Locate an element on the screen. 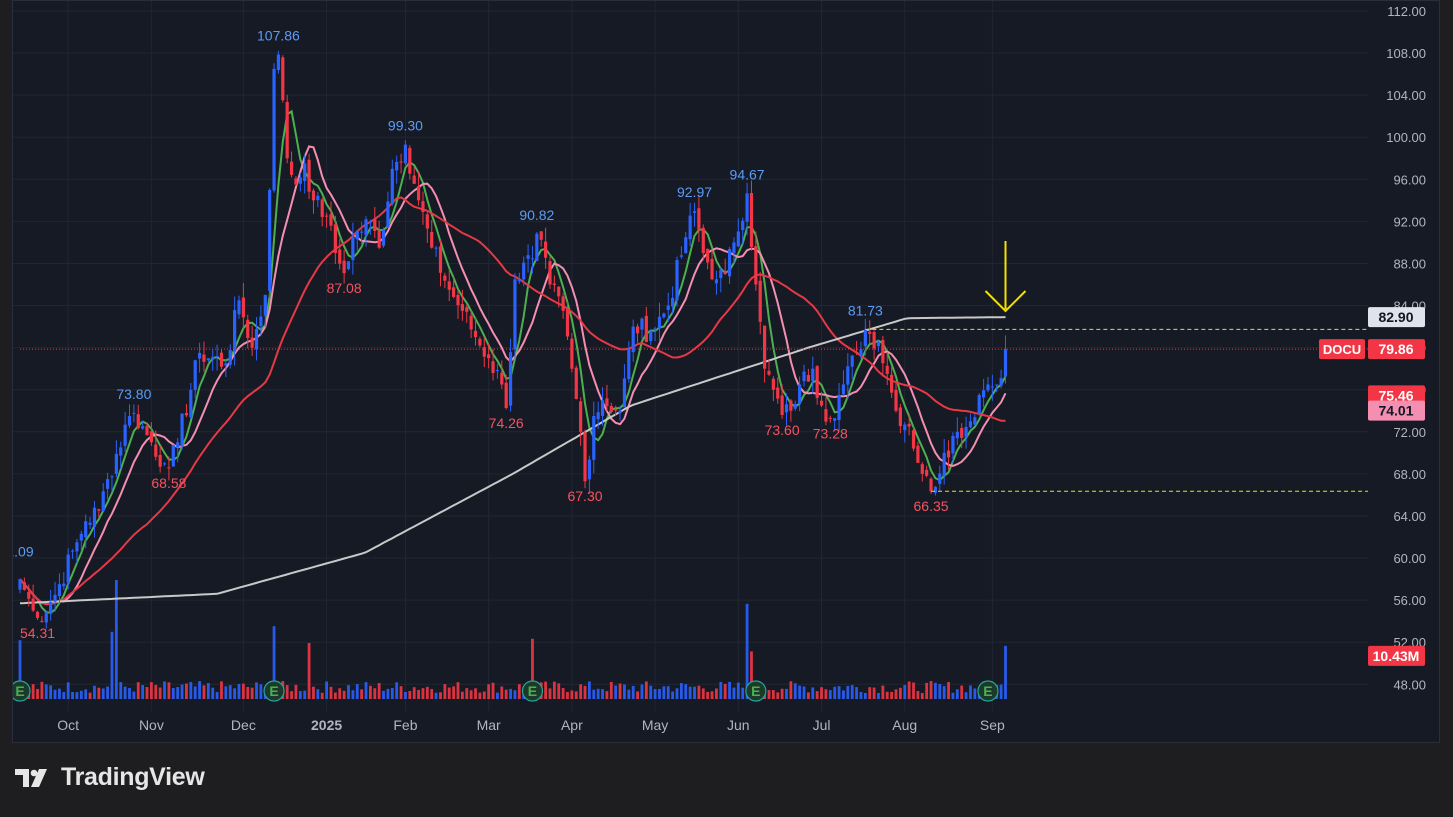 This screenshot has width=1453, height=817. price-label-high: 73.80 is located at coordinates (133, 394).